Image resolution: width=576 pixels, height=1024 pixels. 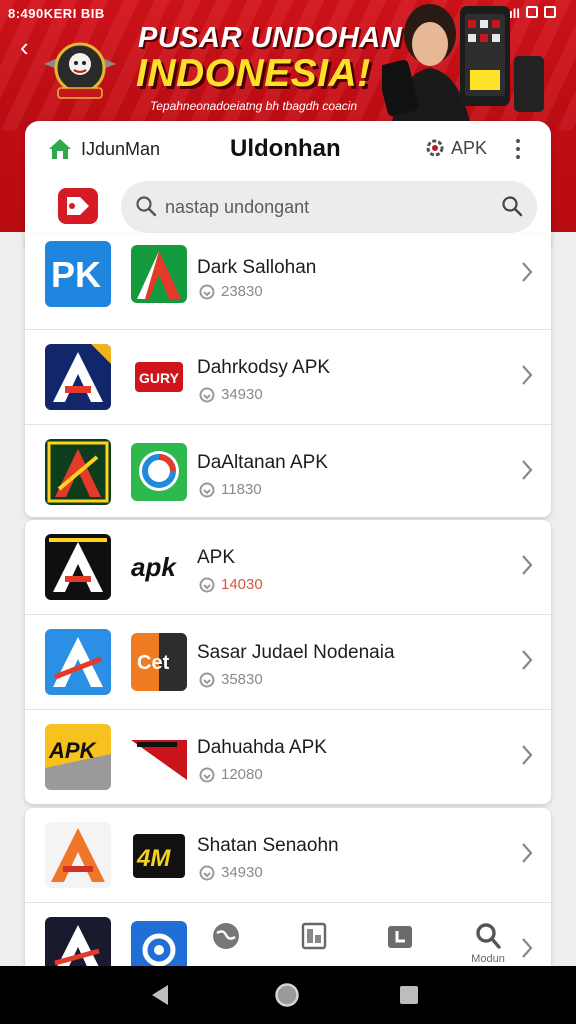 I want to click on black-a-icon, so click(x=78, y=567).